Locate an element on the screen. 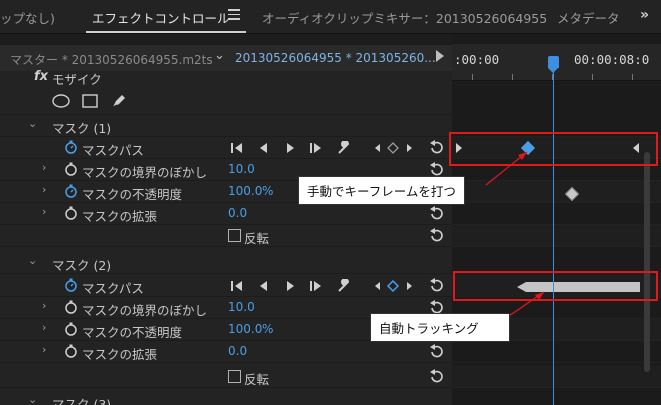  arrow-head is located at coordinates (539, 296).